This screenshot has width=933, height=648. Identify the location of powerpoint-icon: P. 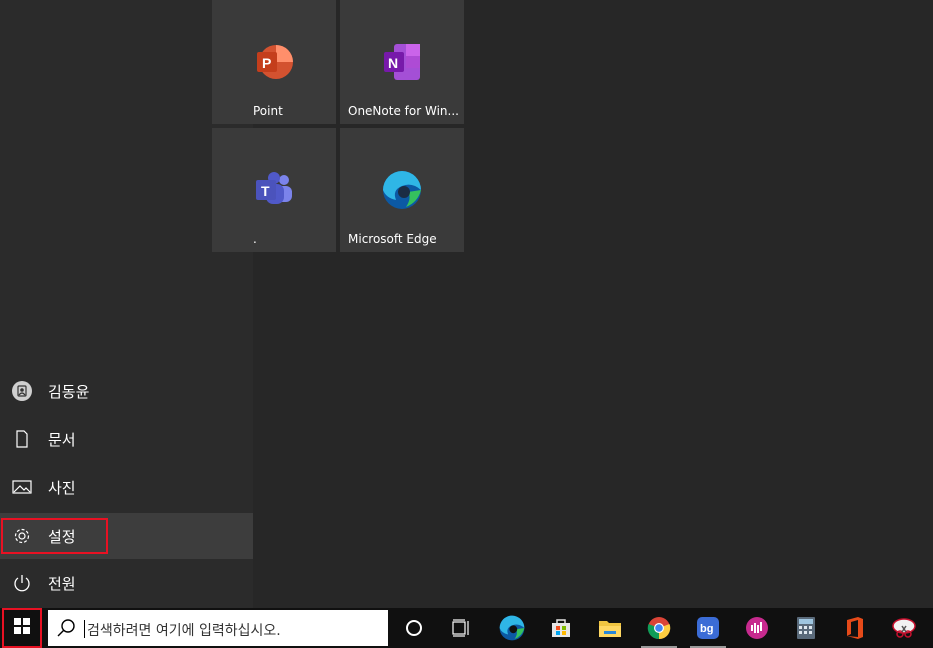
(274, 64).